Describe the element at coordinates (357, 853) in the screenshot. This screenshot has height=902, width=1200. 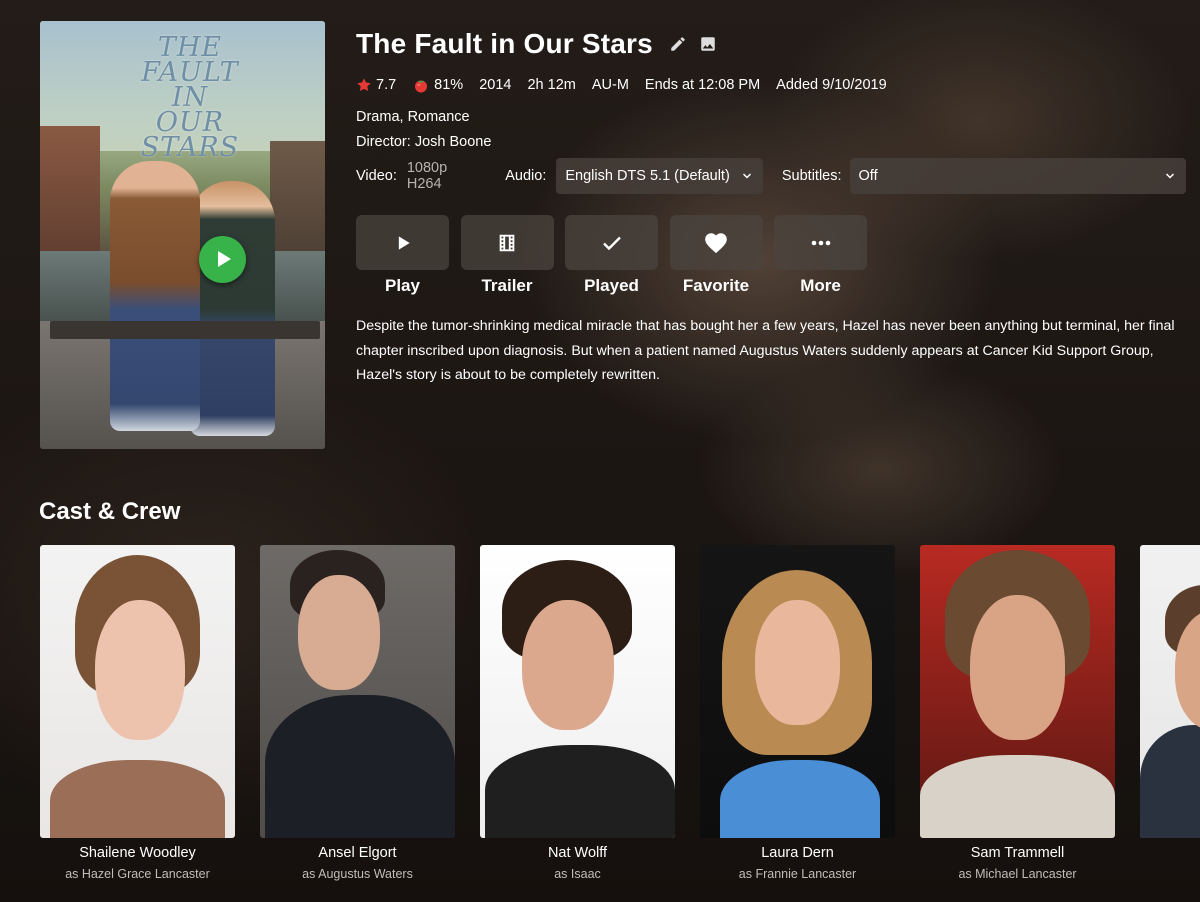
I see `person-name: Ansel Elgort` at that location.